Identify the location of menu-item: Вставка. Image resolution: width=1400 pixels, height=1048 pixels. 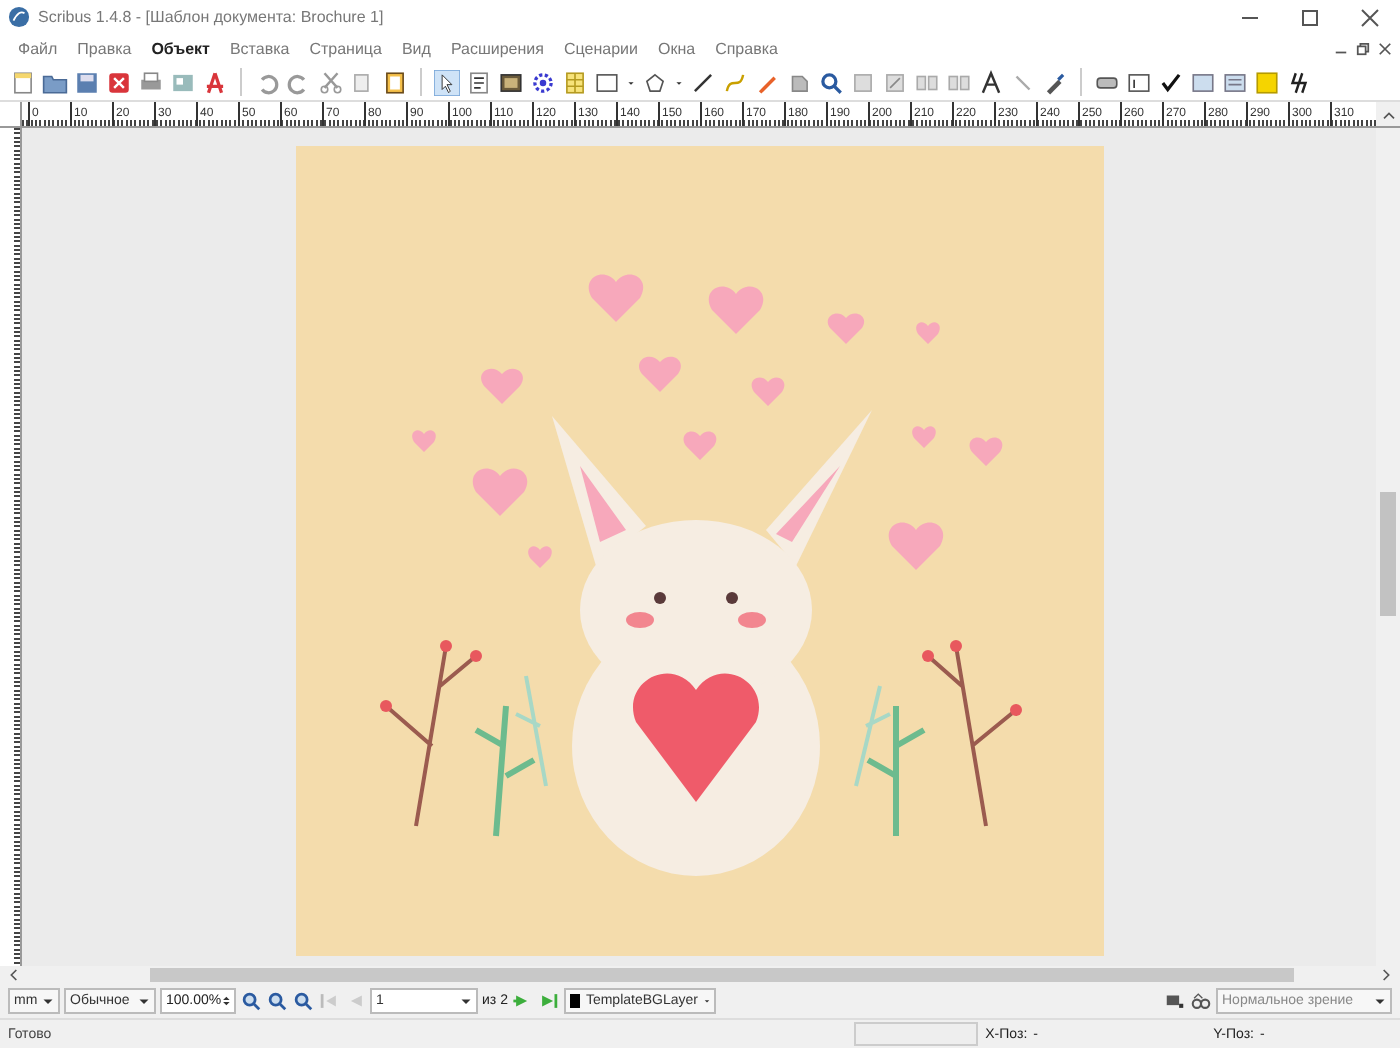
(259, 49).